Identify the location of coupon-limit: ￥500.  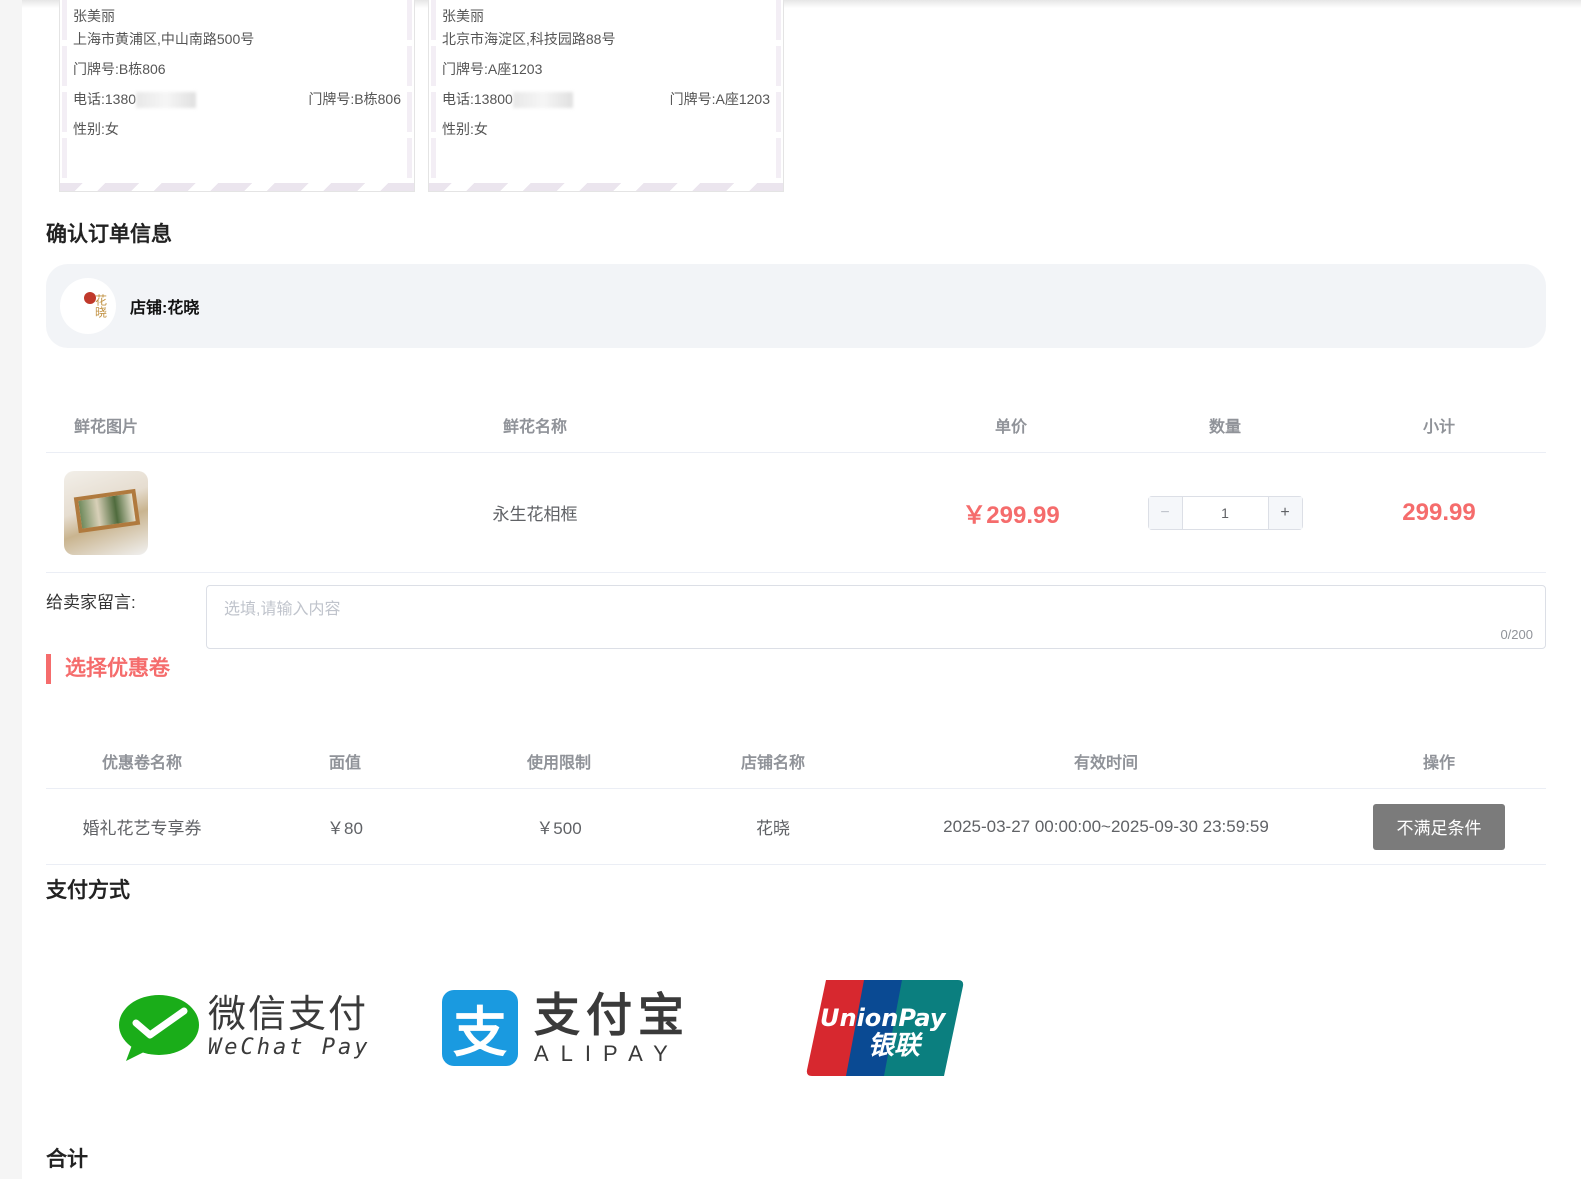
(559, 828).